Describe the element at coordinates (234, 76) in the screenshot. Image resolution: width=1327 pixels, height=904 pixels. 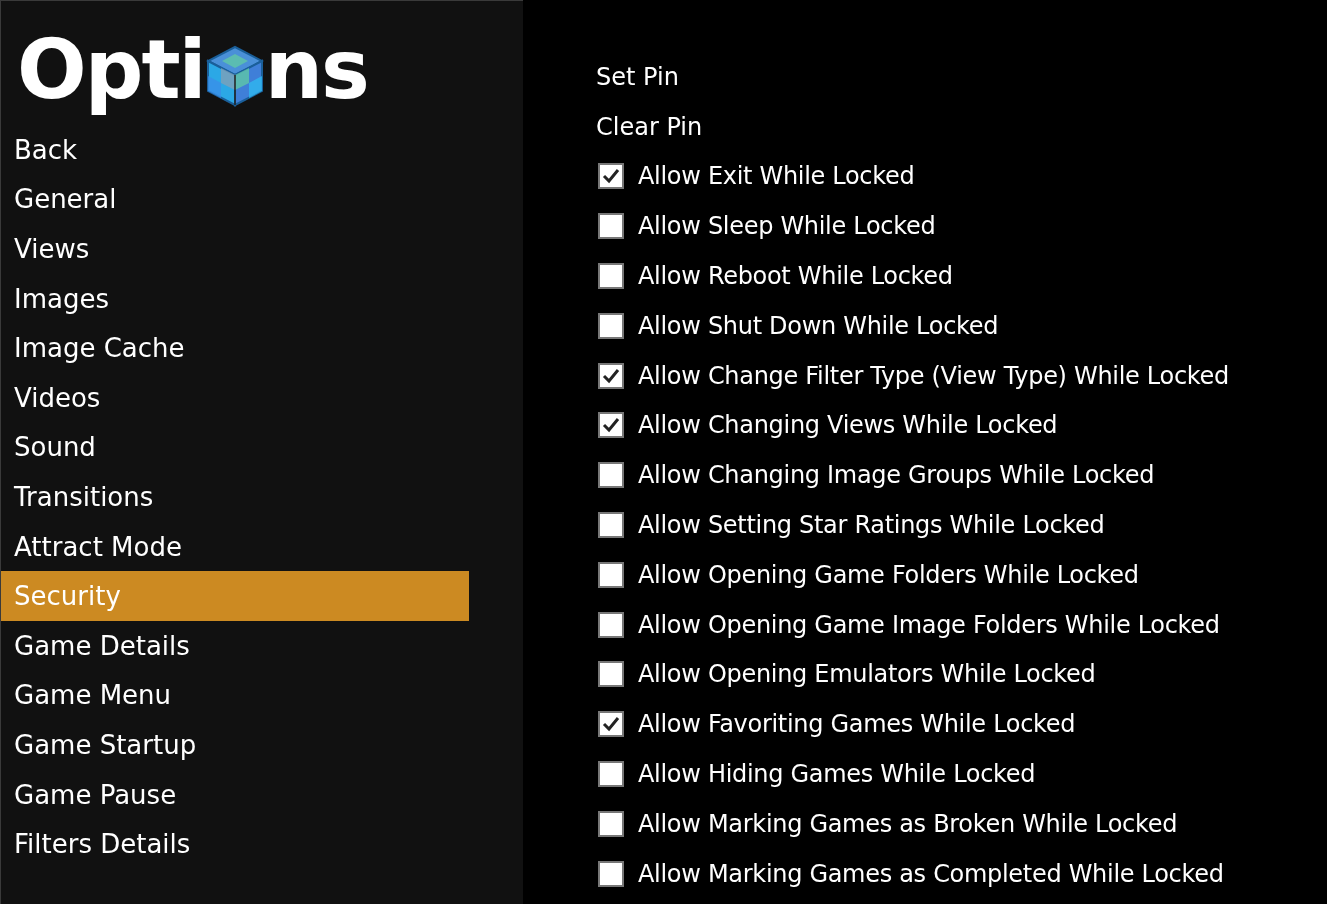
I see `cube-icon` at that location.